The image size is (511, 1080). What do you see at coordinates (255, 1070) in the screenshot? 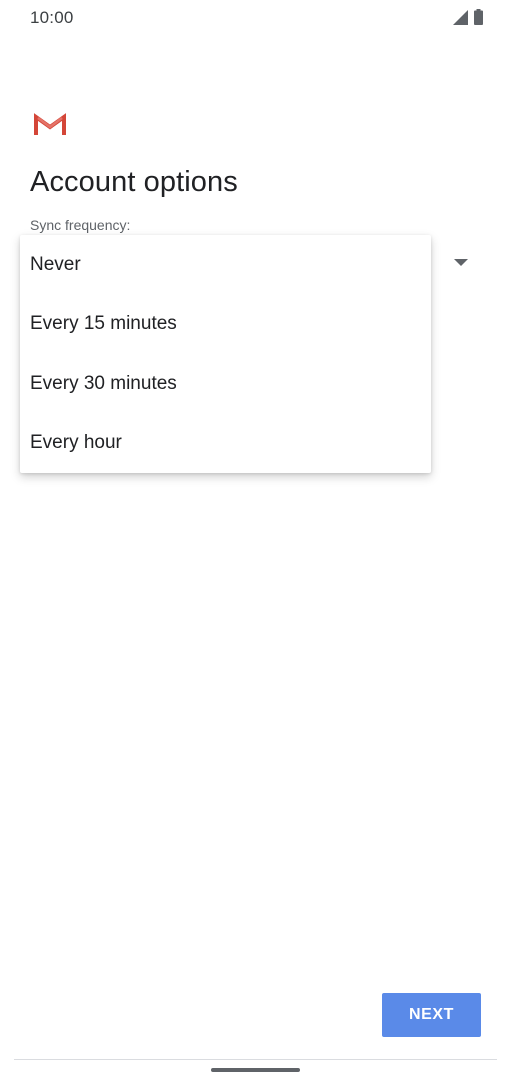
I see `gesture-nav-handle` at bounding box center [255, 1070].